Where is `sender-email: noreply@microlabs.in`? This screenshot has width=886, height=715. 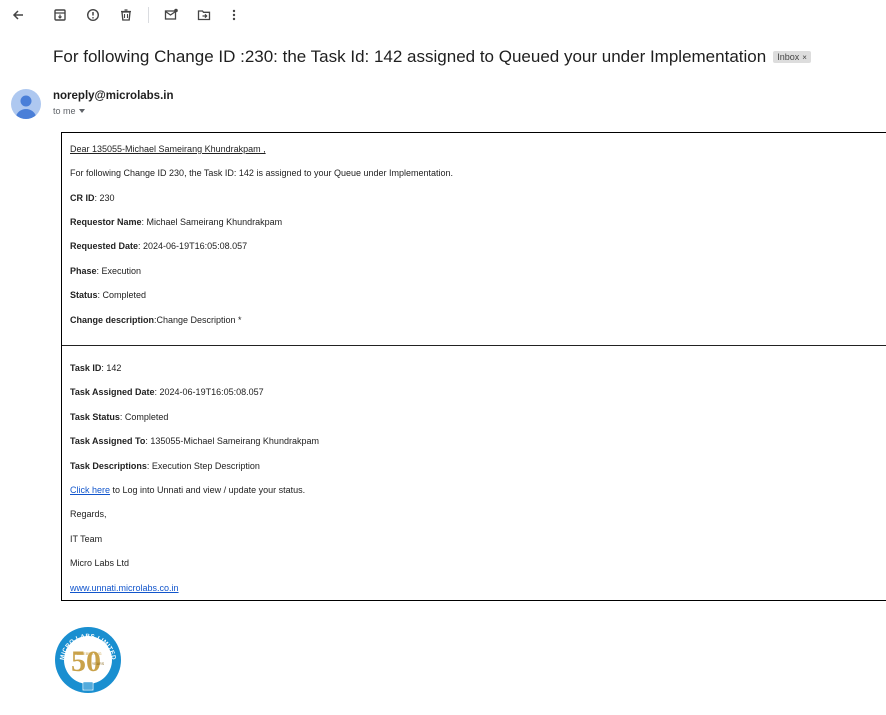 sender-email: noreply@microlabs.in is located at coordinates (113, 96).